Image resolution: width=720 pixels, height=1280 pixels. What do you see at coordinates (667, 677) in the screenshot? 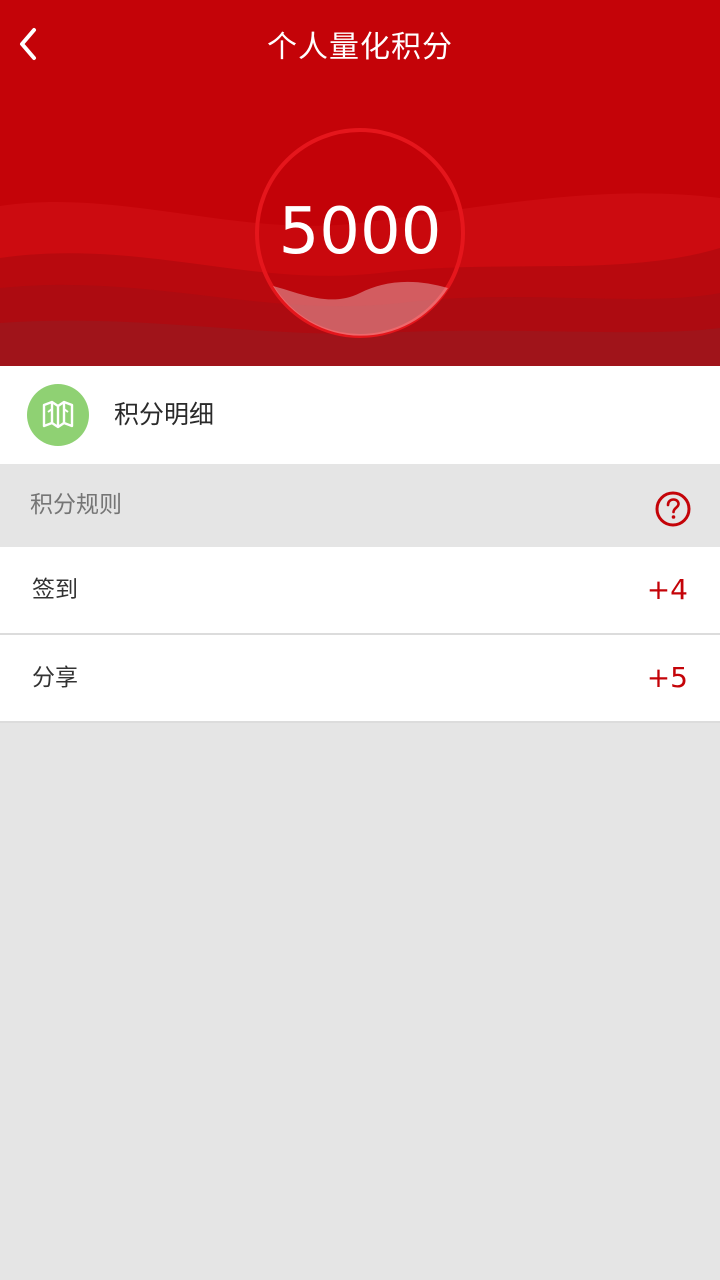
I see `rule-points: +5` at bounding box center [667, 677].